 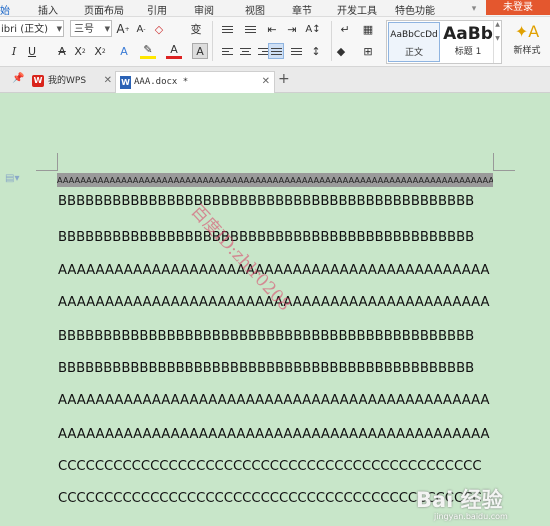 What do you see at coordinates (157, 9) in the screenshot?
I see `menu-references: 引用` at bounding box center [157, 9].